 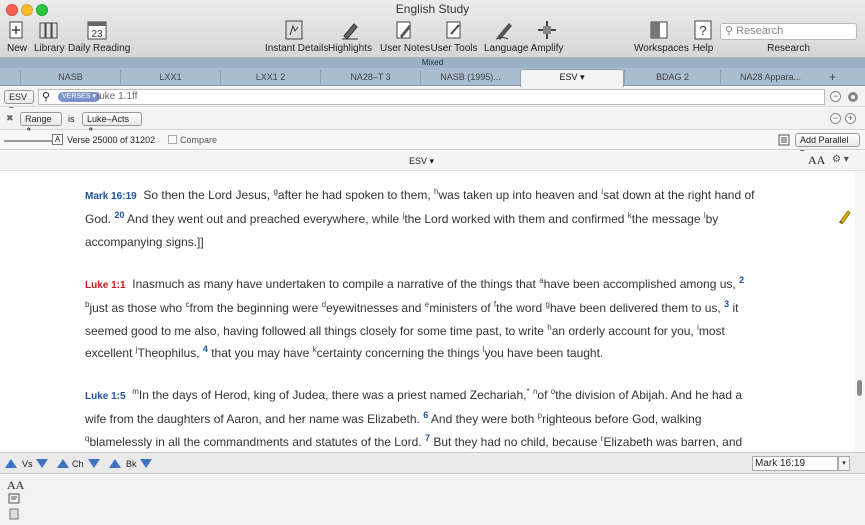 I want to click on language-button: Language, so click(x=506, y=37).